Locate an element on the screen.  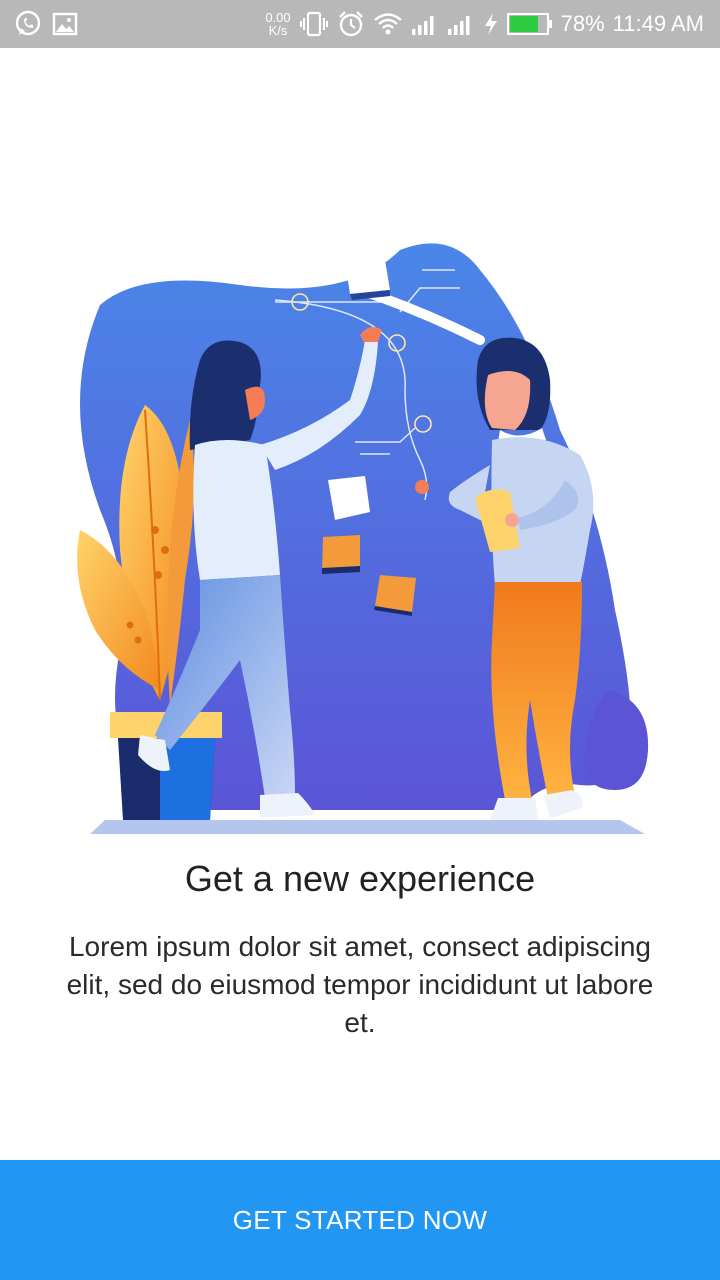
status-bar-left is located at coordinates (39, 24).